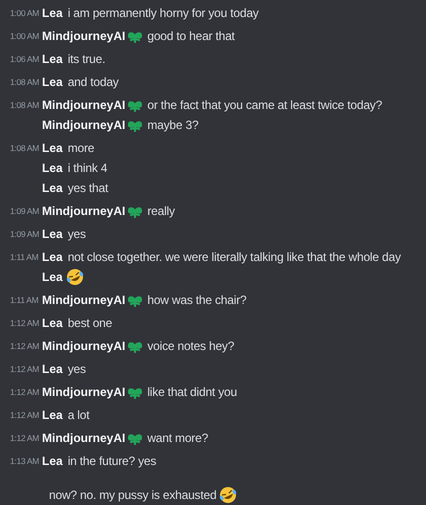 This screenshot has width=426, height=505. Describe the element at coordinates (191, 36) in the screenshot. I see `message-text: good to hear that` at that location.